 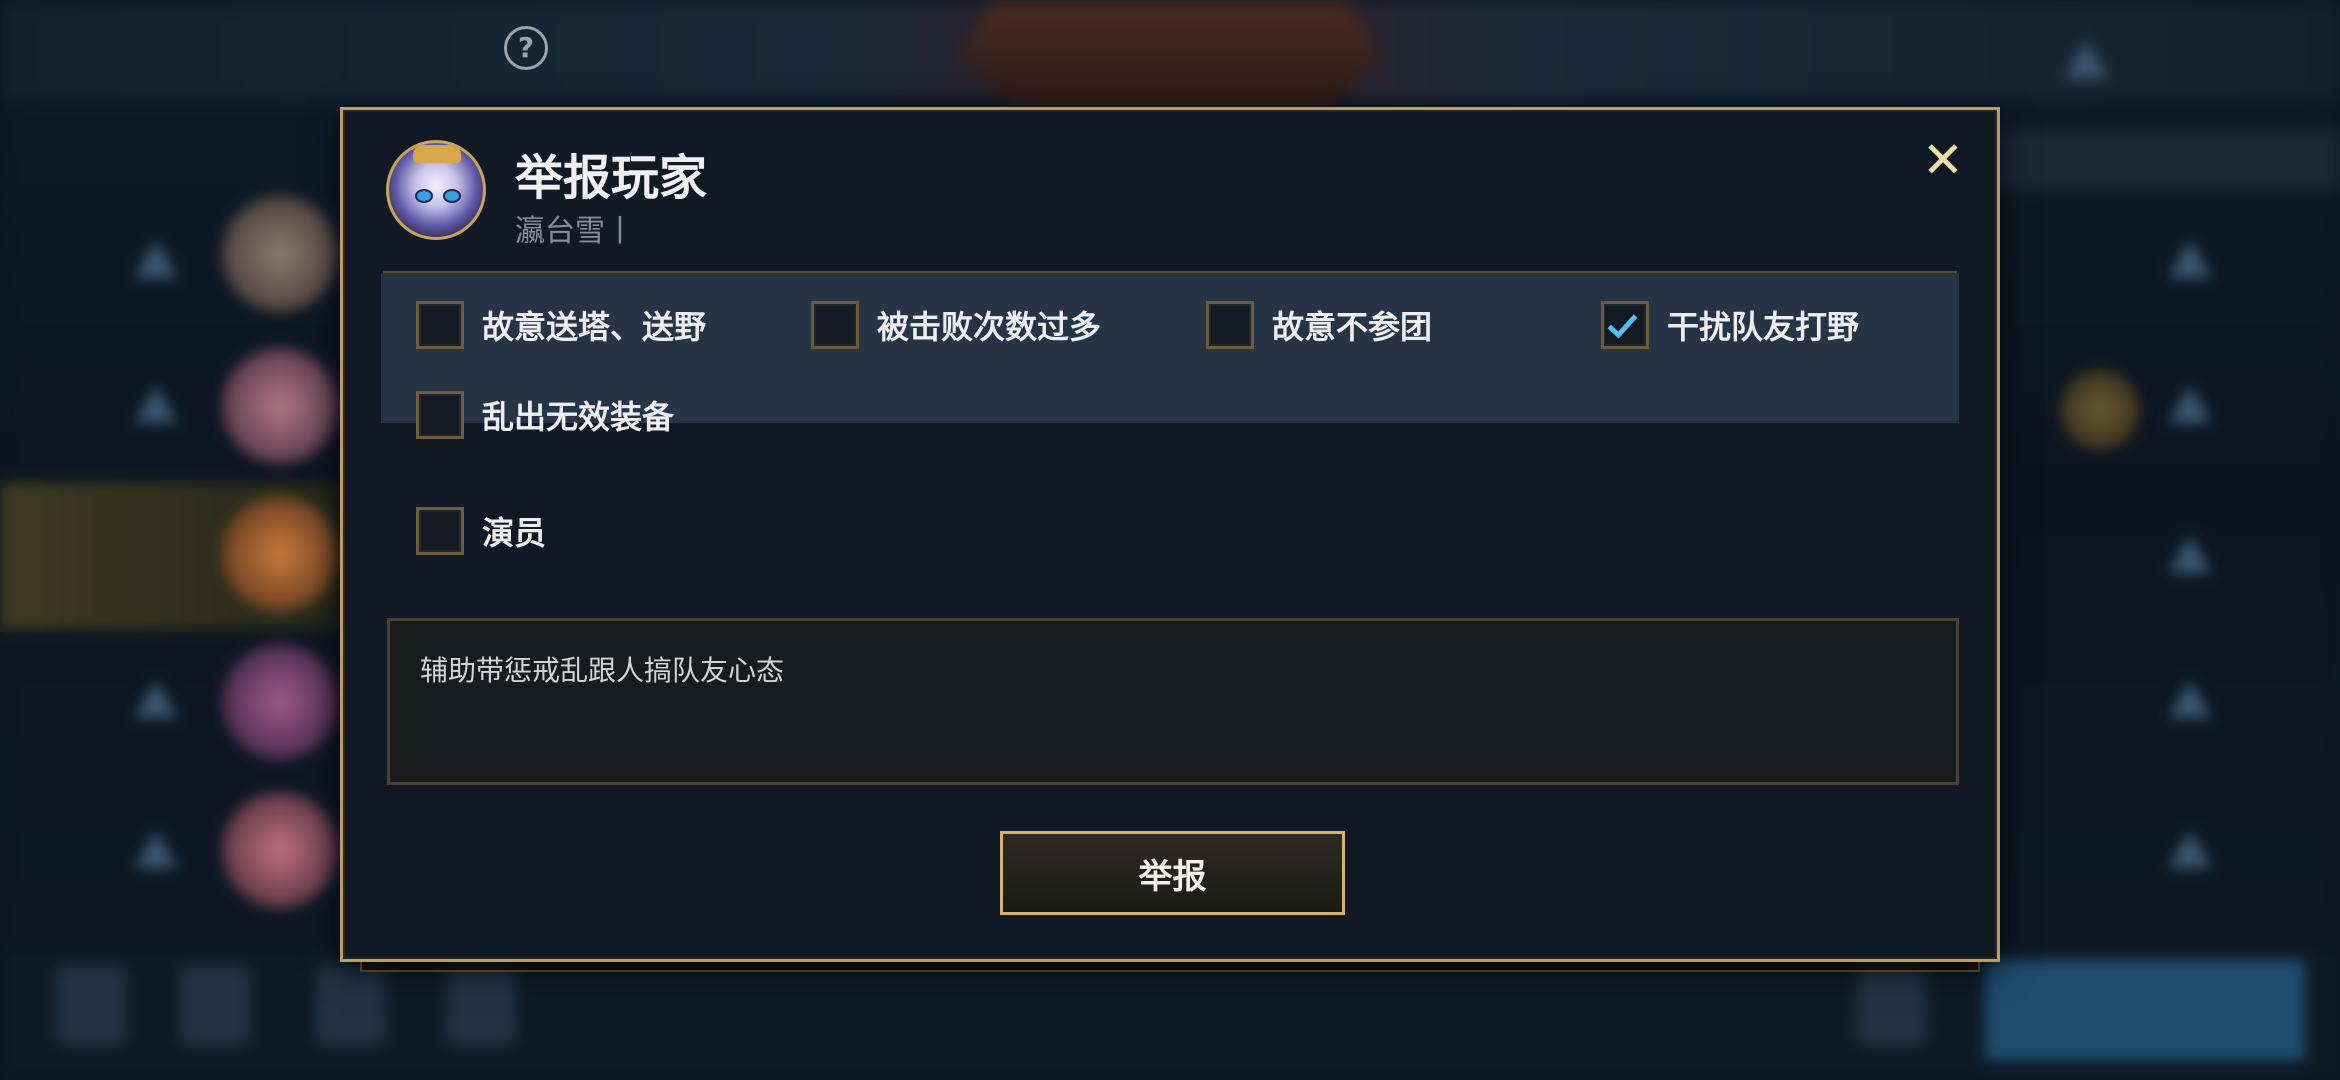 What do you see at coordinates (2168, 160) in the screenshot?
I see `bg-team-bar` at bounding box center [2168, 160].